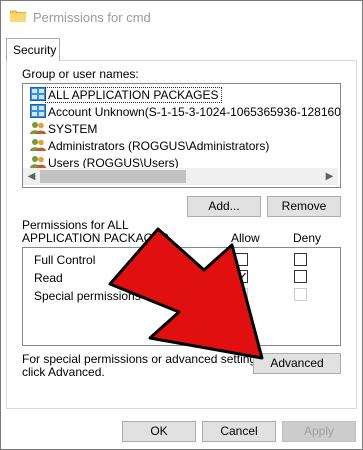 This screenshot has width=363, height=450. What do you see at coordinates (73, 129) in the screenshot?
I see `user-name: SYSTEM` at bounding box center [73, 129].